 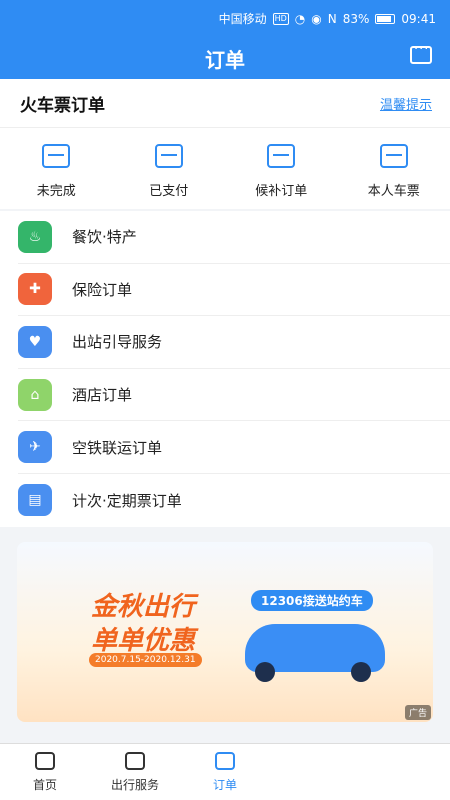 I want to click on eye-icon: ◉, so click(x=316, y=18).